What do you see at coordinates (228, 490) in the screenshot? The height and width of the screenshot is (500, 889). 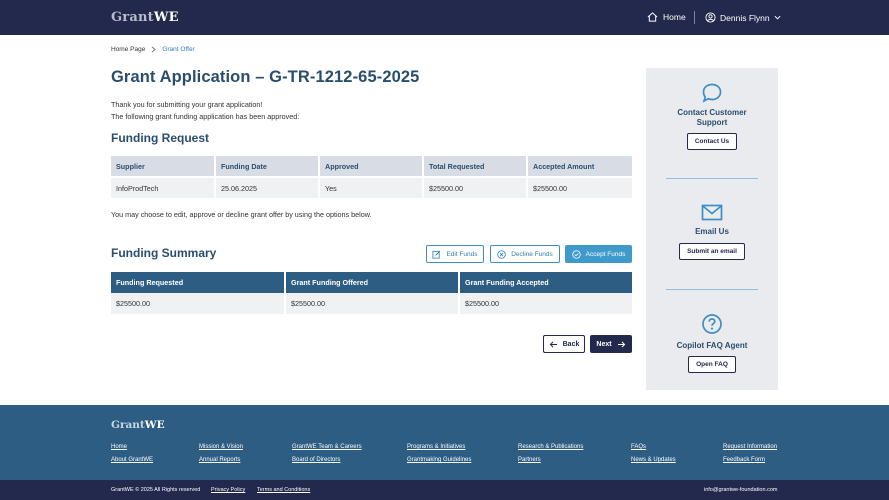 I see `privacy-policy-link: Privacy Policy` at bounding box center [228, 490].